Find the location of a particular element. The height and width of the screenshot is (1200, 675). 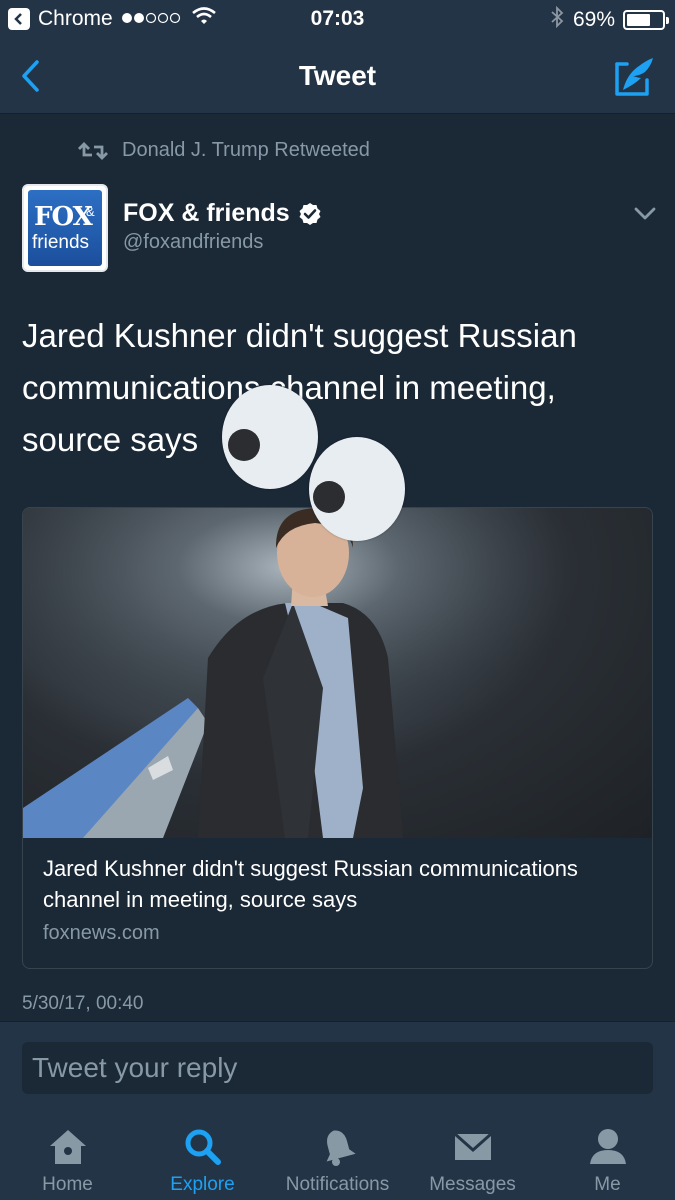

retweet-indicator: Donald J. Trump Retweeted is located at coordinates (224, 150).